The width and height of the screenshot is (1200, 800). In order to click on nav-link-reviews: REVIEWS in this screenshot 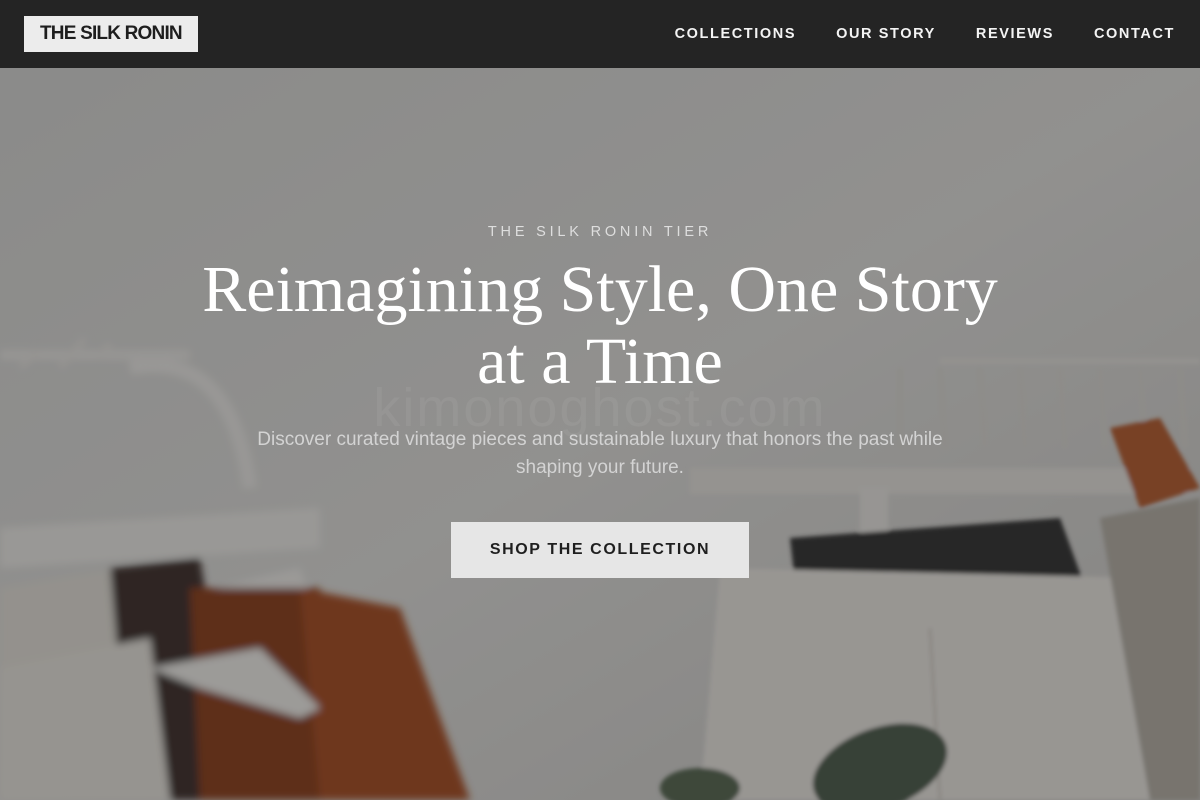, I will do `click(1015, 34)`.